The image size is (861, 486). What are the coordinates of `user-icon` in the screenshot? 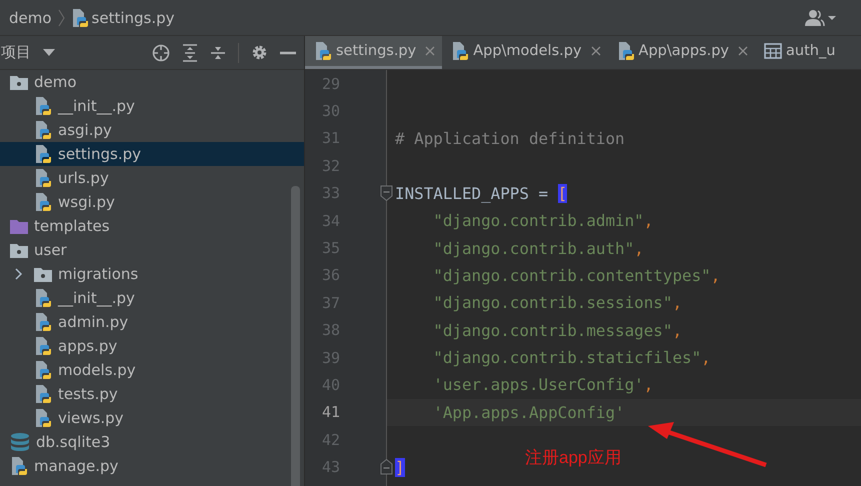 It's located at (822, 17).